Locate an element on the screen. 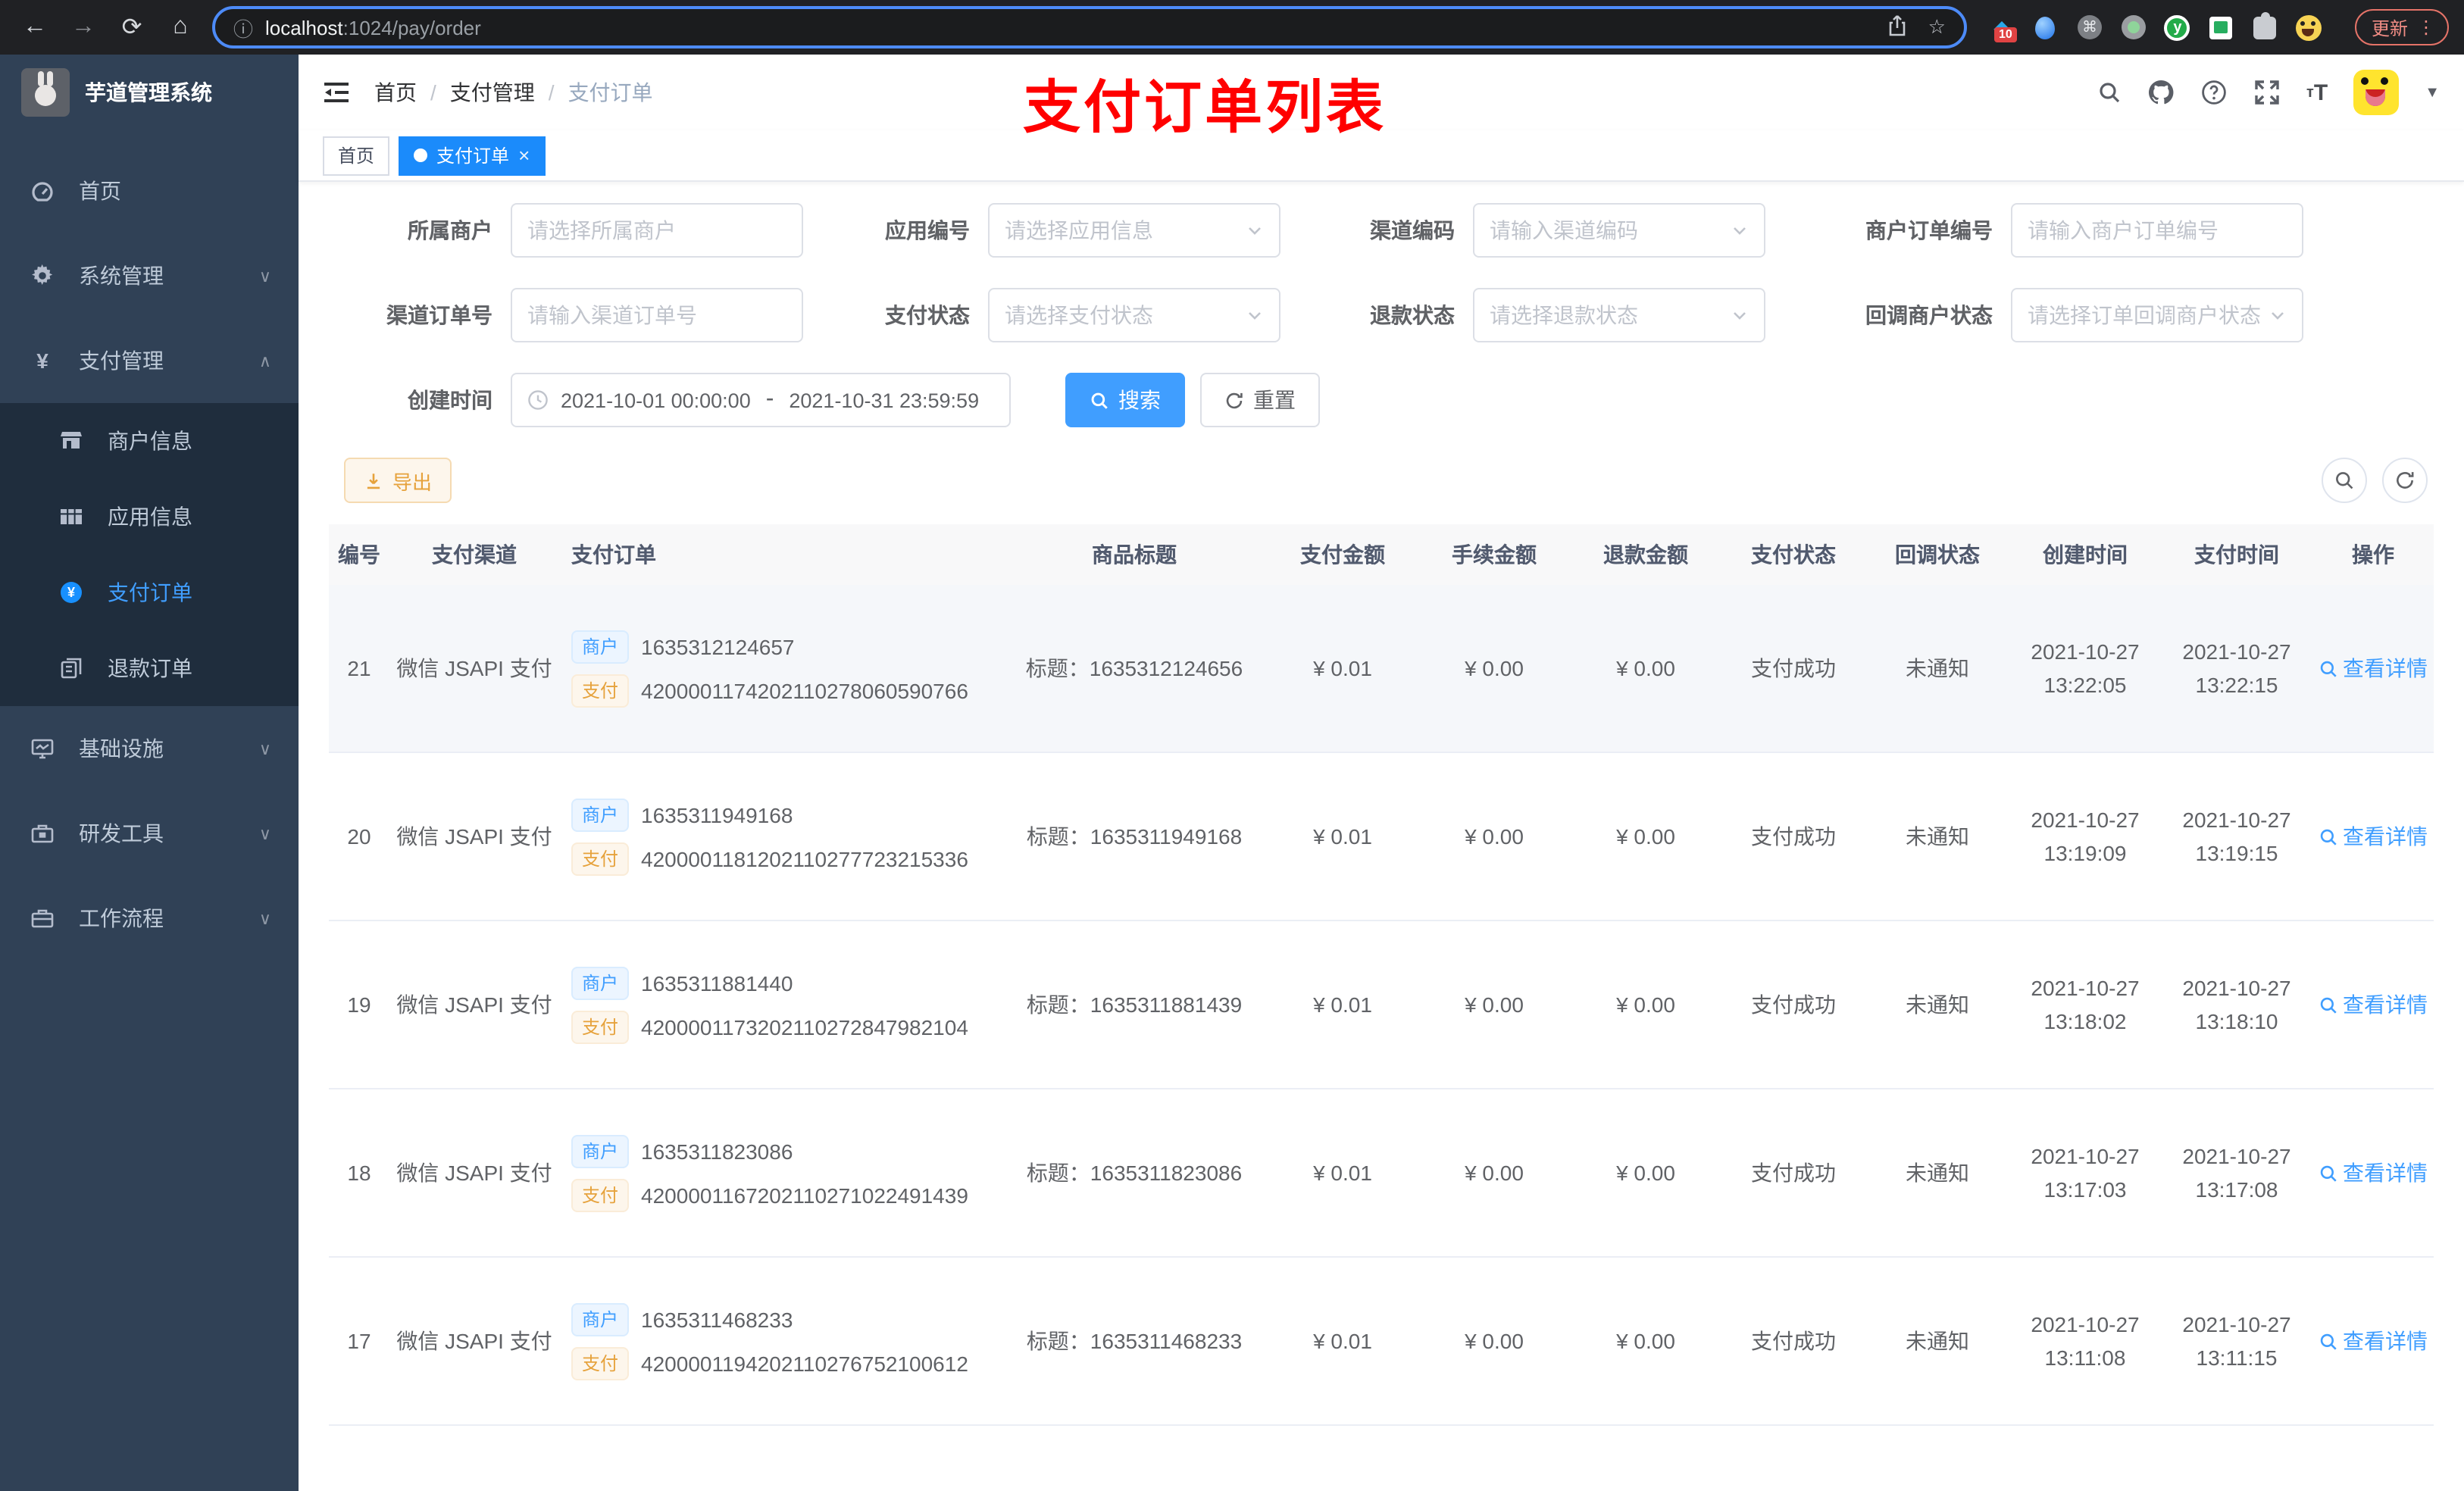 This screenshot has height=1491, width=2464. github-icon is located at coordinates (2161, 92).